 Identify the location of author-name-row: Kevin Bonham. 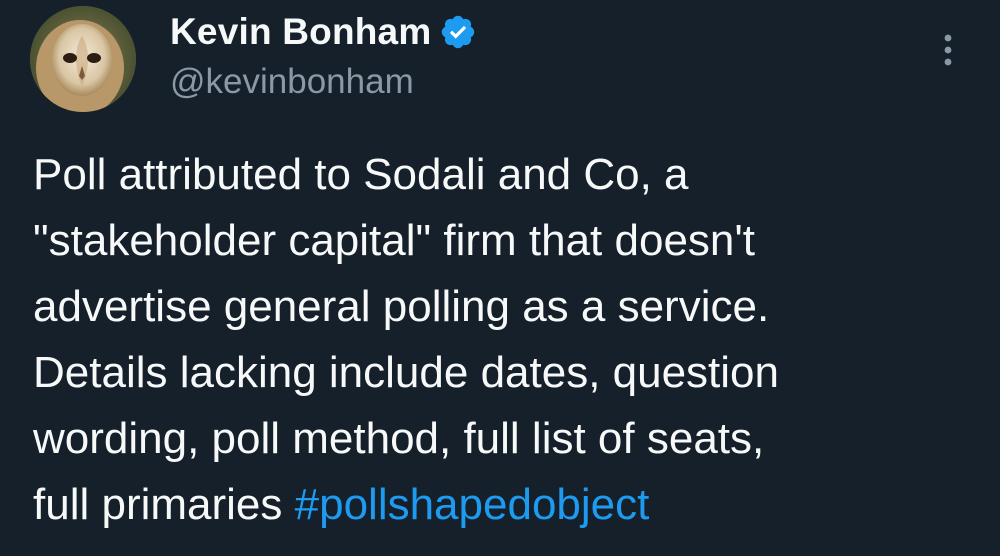
(323, 32).